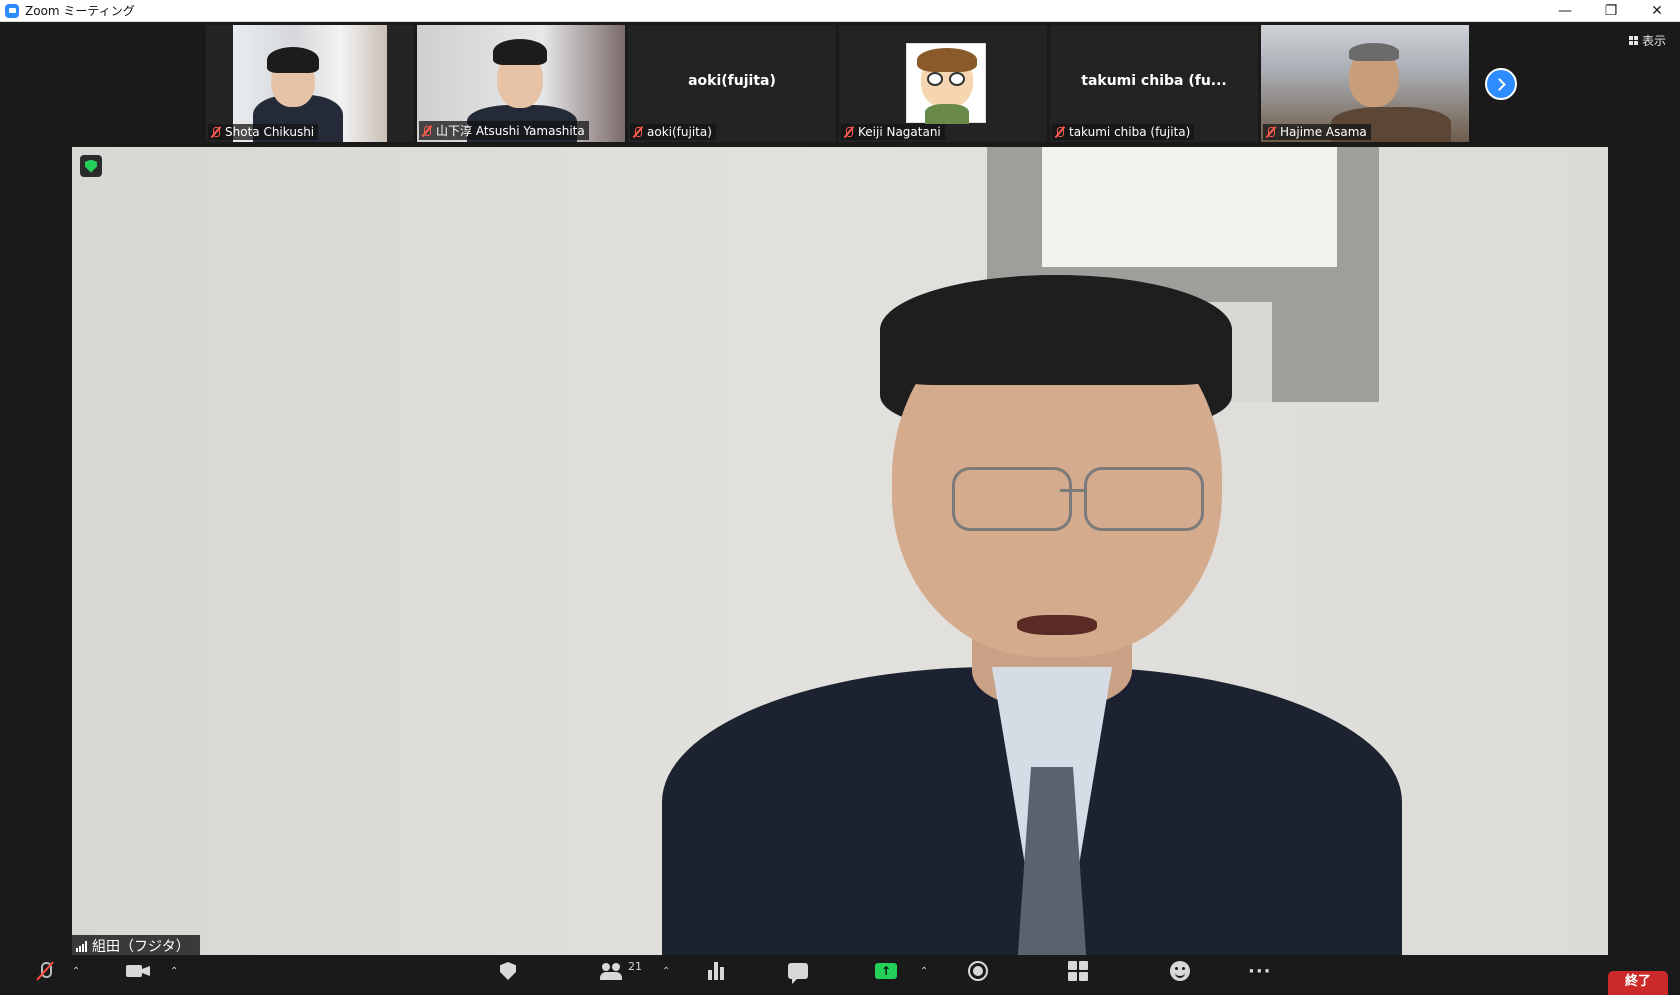 This screenshot has width=1680, height=995. I want to click on participant-tile: aoki(fujita) aoki(fujita), so click(732, 83).